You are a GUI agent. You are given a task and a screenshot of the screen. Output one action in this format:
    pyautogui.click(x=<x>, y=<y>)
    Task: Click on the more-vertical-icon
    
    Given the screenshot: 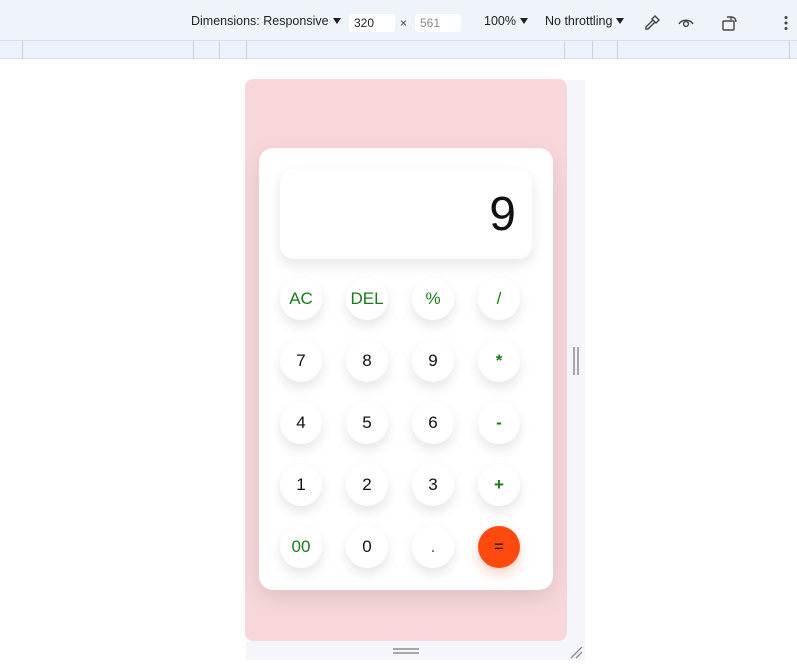 What is the action you would take?
    pyautogui.click(x=786, y=23)
    